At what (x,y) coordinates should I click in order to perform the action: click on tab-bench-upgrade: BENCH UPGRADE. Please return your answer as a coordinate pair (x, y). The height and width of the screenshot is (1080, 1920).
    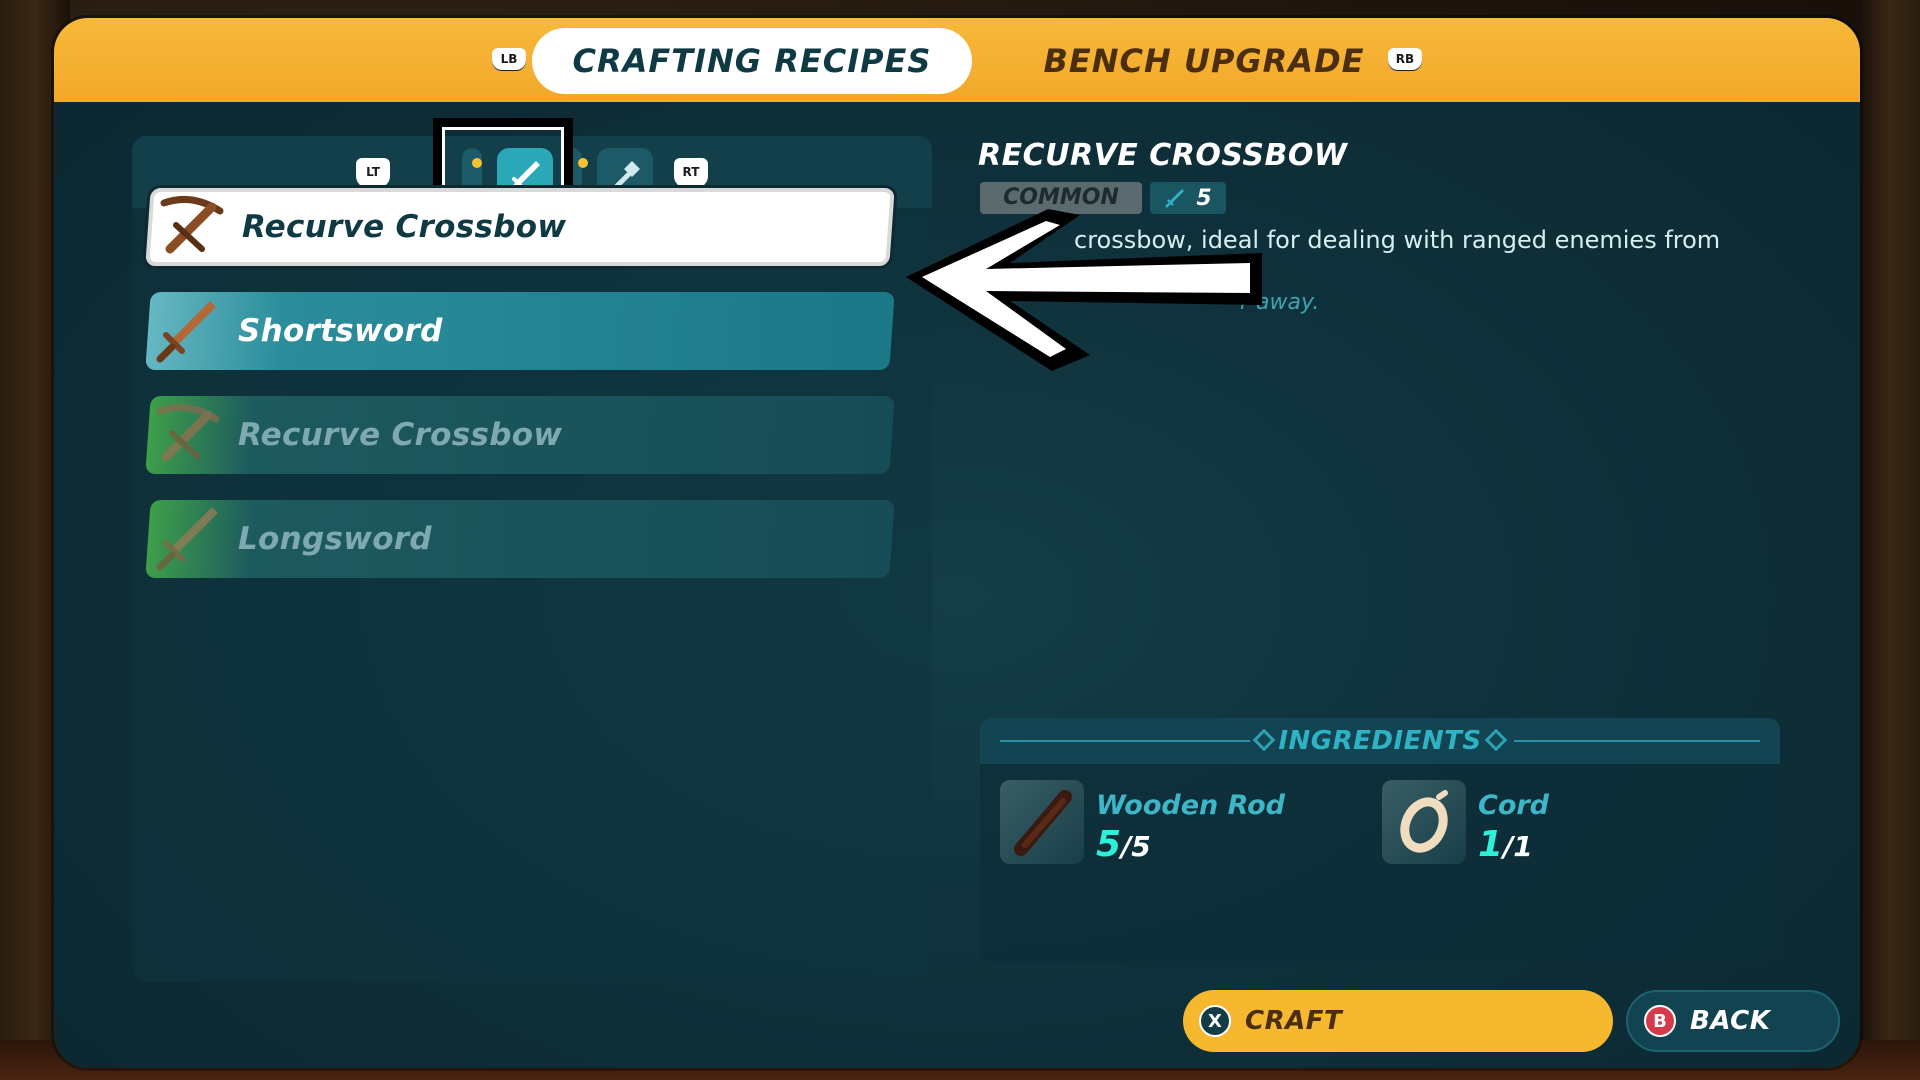
    Looking at the image, I should click on (1204, 61).